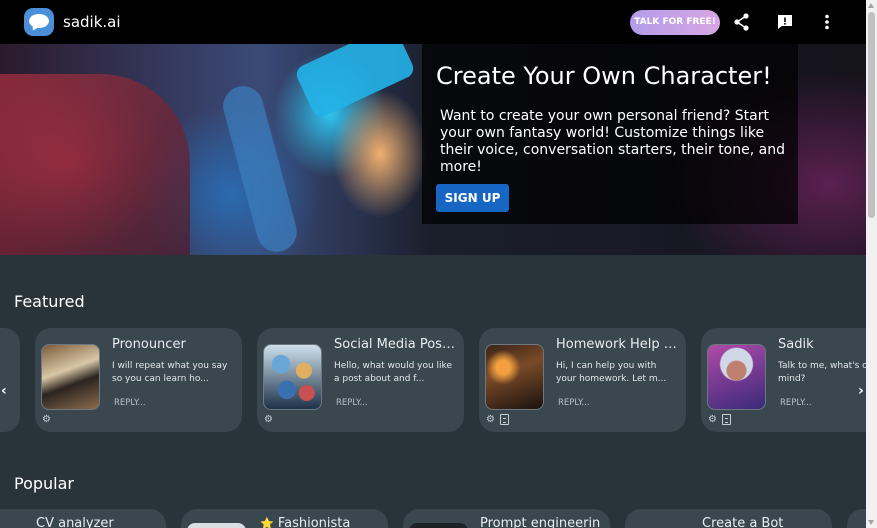 The width and height of the screenshot is (877, 528). What do you see at coordinates (305, 522) in the screenshot?
I see `card-name: ⭐ Fashionista` at bounding box center [305, 522].